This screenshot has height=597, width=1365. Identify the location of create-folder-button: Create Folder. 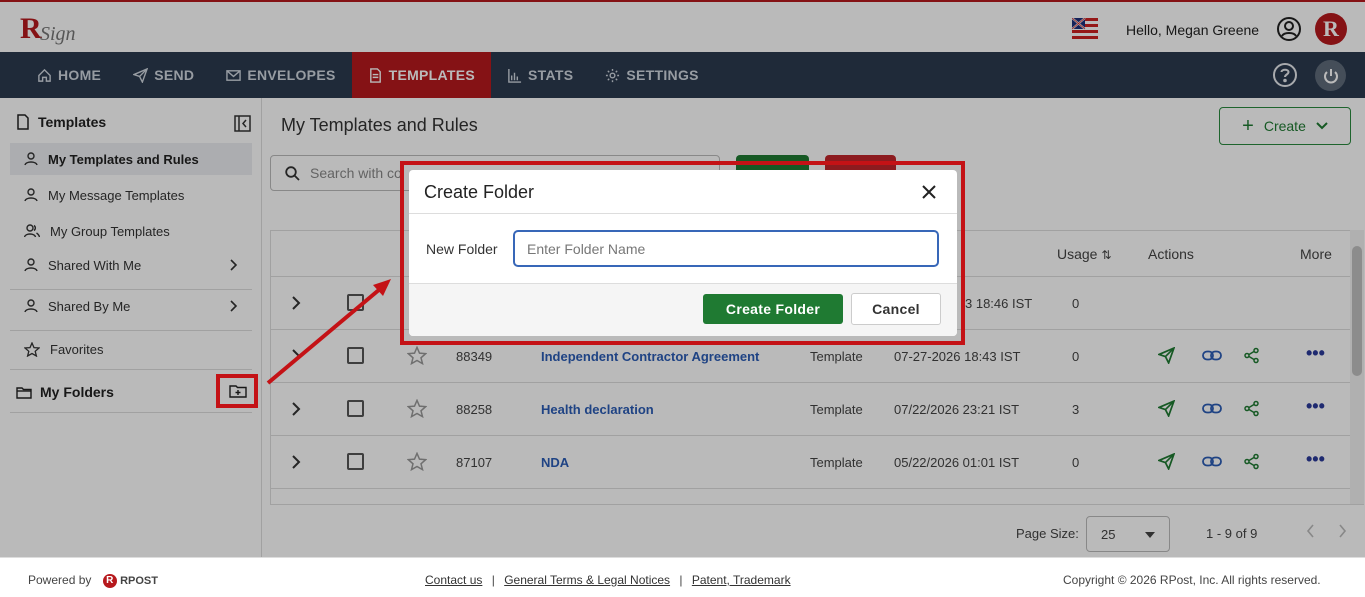
(773, 309).